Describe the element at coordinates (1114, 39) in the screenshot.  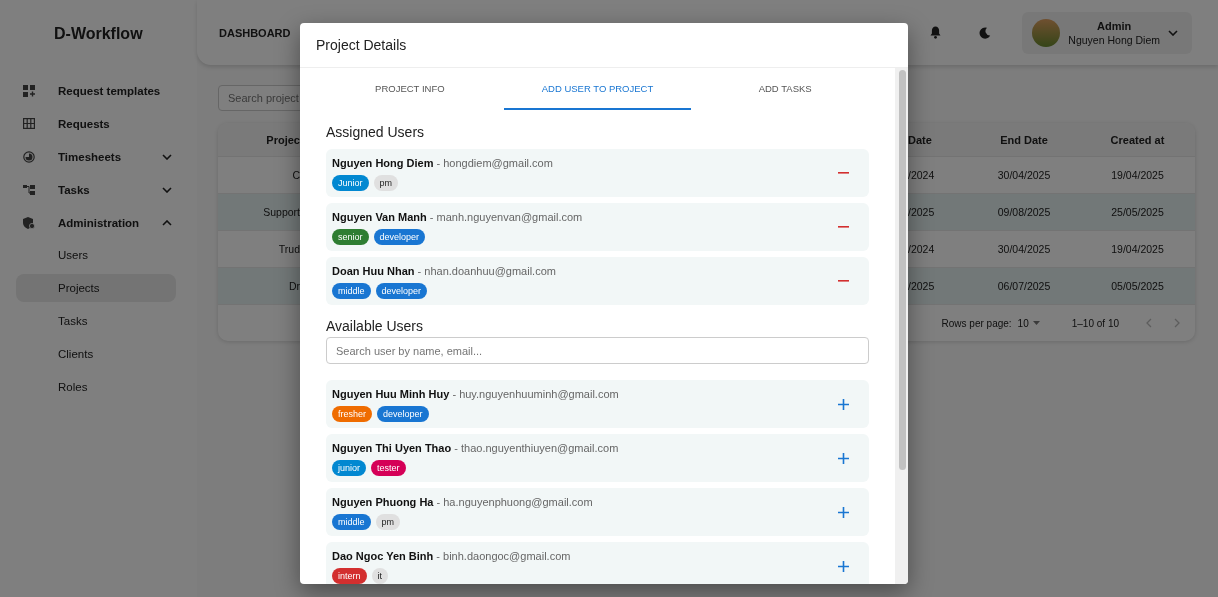
I see `user-name: Nguyen Hong Diem` at that location.